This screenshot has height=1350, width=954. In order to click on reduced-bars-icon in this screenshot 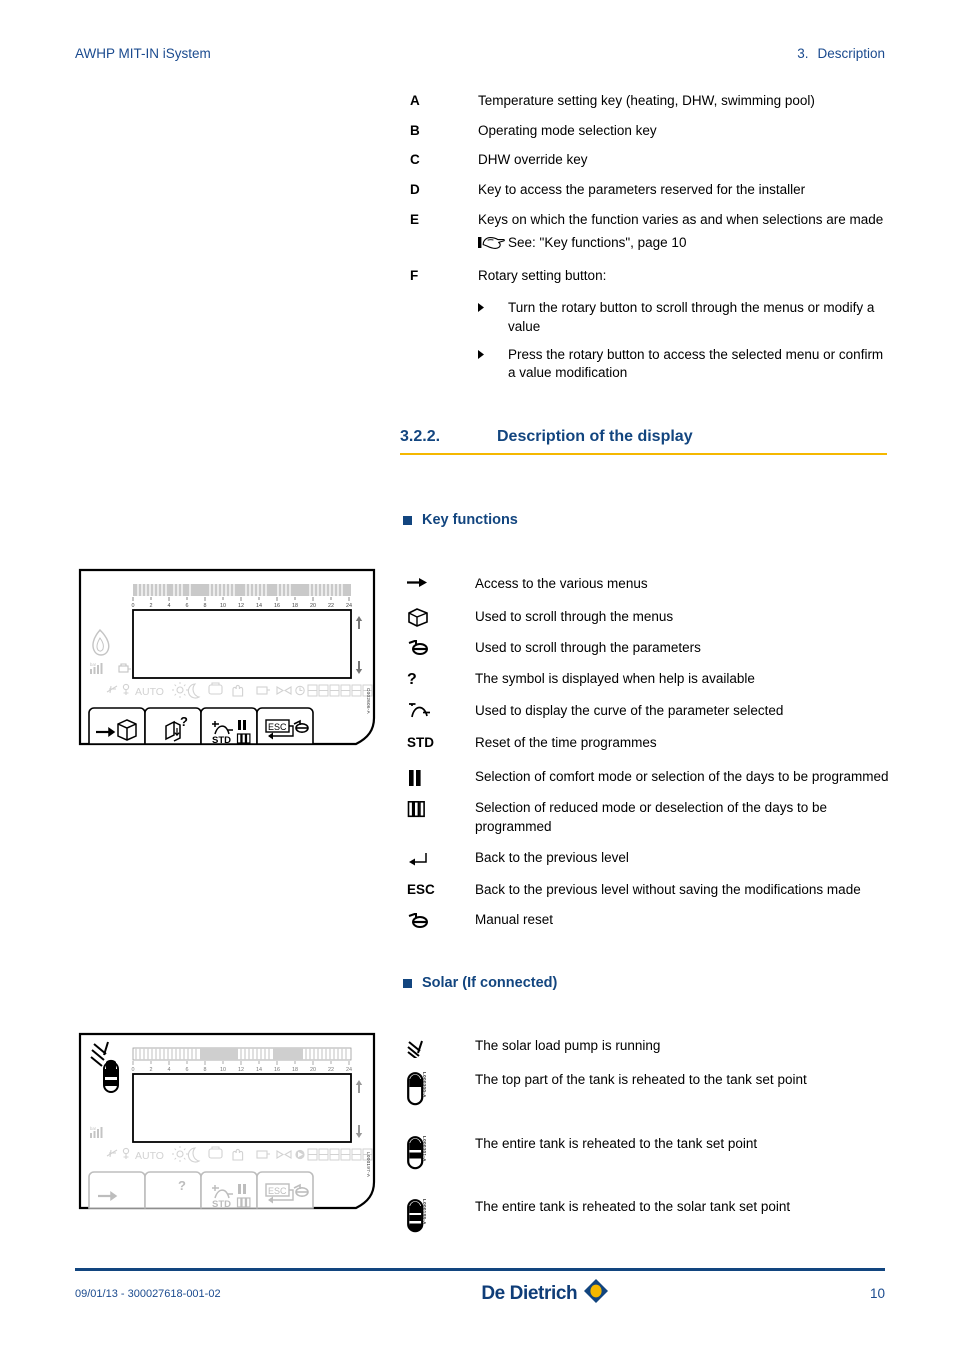, I will do `click(439, 817)`.